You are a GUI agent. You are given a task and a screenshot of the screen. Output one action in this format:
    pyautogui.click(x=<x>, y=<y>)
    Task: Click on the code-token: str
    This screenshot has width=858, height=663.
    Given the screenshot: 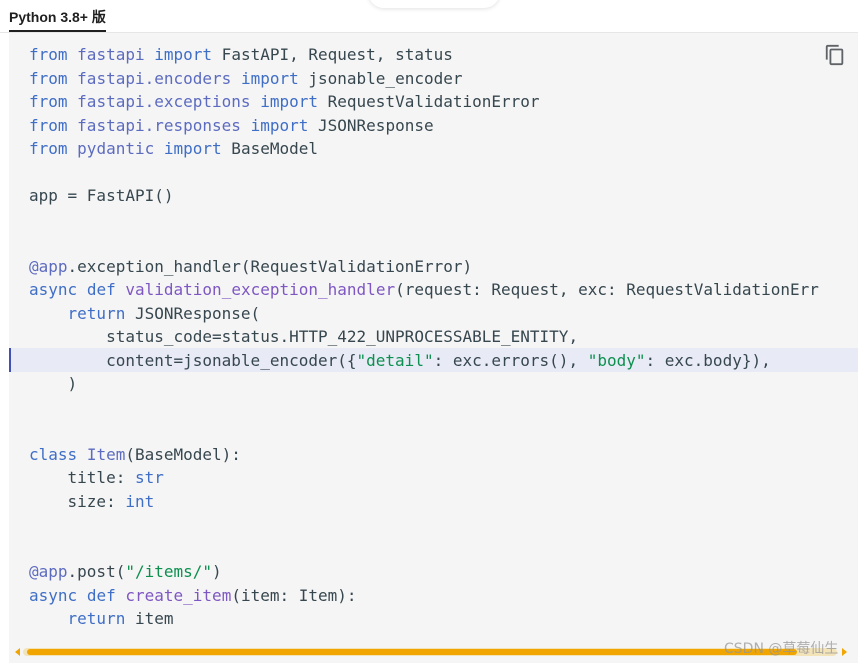 What is the action you would take?
    pyautogui.click(x=149, y=477)
    